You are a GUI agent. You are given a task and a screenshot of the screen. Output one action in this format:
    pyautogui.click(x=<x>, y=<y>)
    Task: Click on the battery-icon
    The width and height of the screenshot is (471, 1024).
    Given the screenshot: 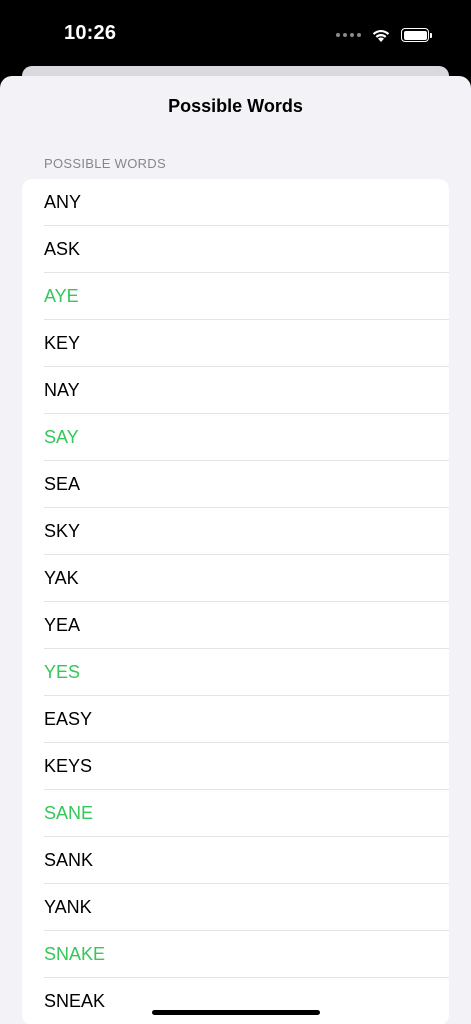 What is the action you would take?
    pyautogui.click(x=416, y=35)
    